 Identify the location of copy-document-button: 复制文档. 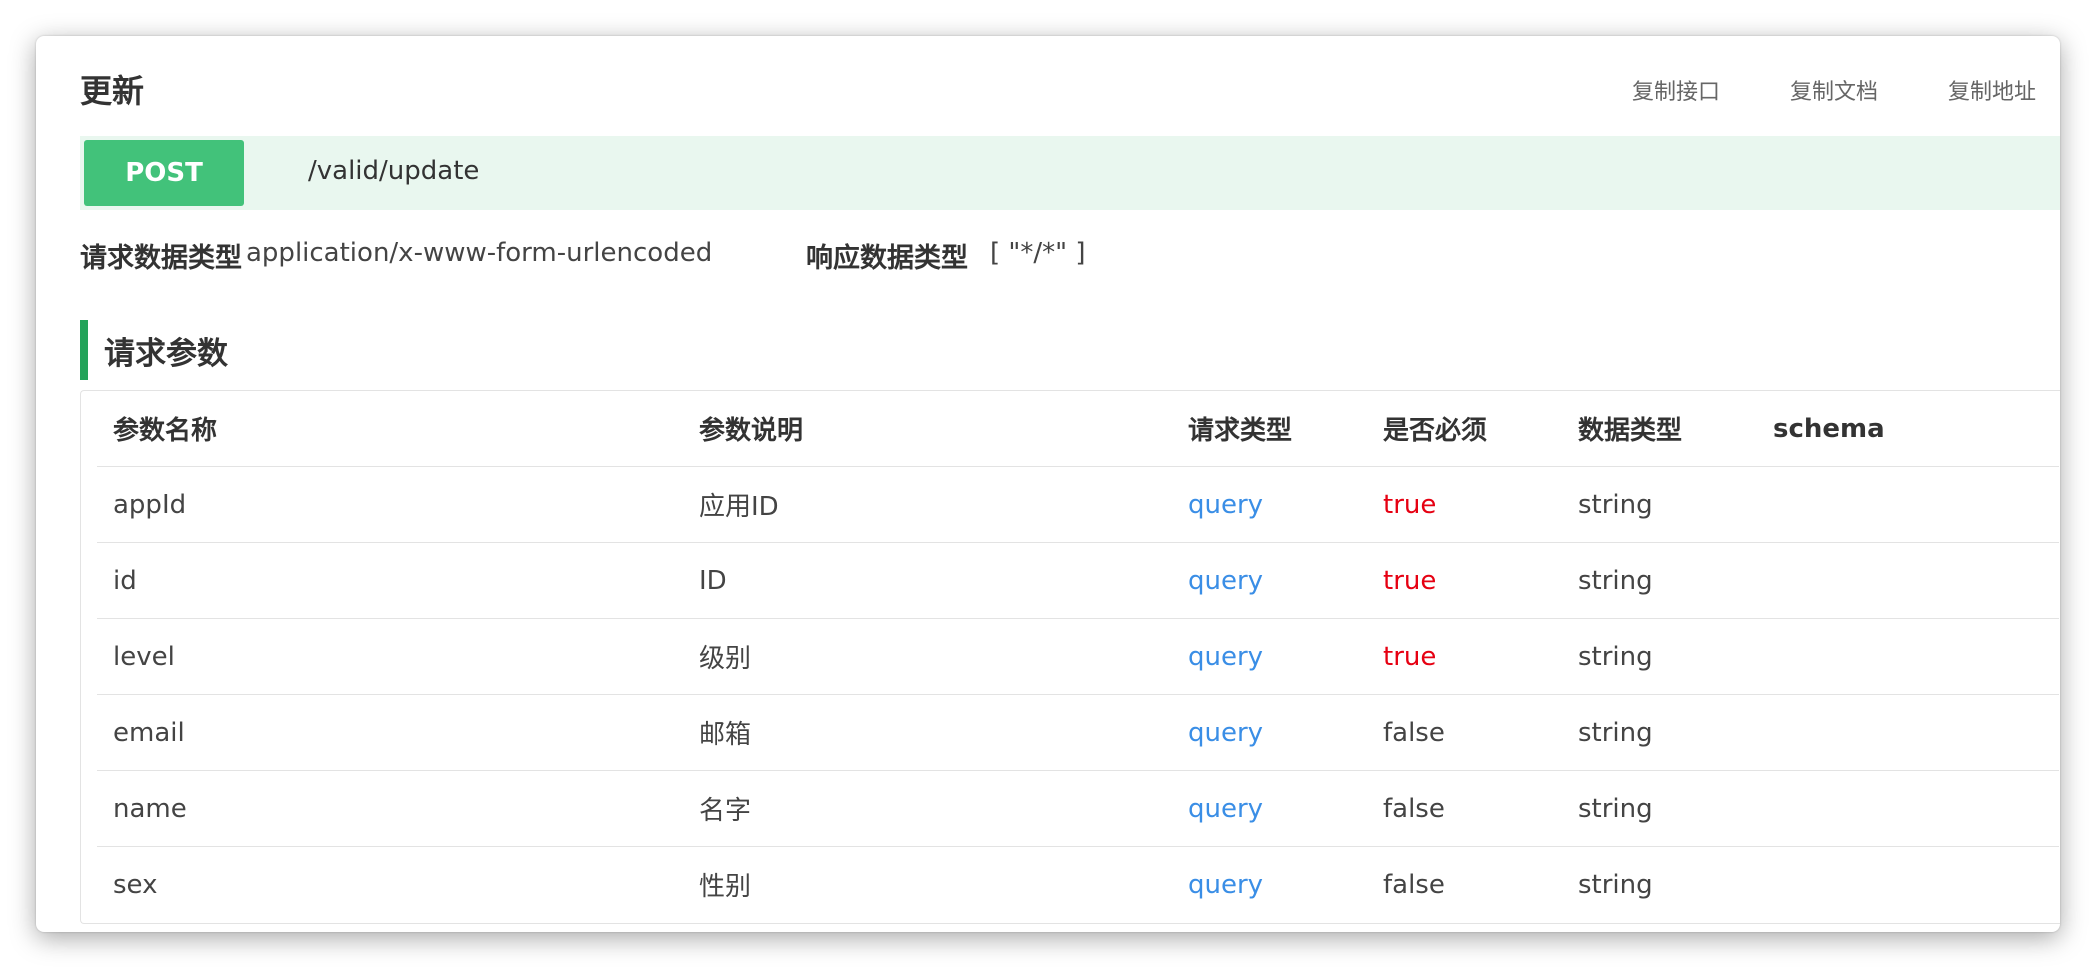
(1834, 90).